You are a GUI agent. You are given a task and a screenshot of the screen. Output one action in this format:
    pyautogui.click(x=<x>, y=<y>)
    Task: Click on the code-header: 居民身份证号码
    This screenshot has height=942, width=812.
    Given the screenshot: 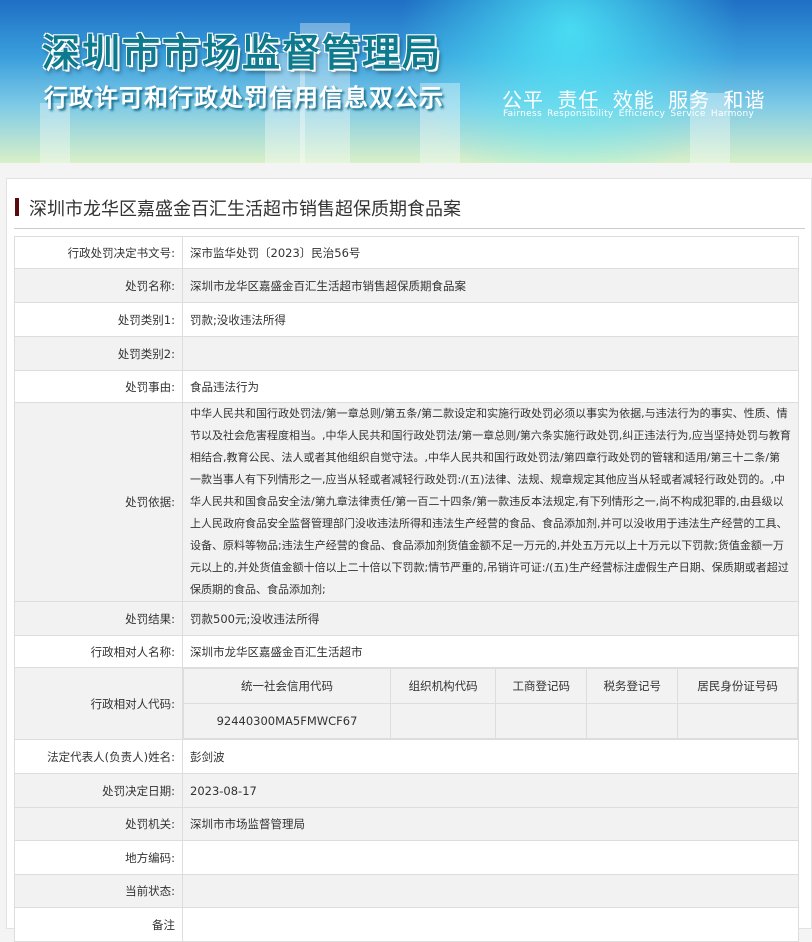 What is the action you would take?
    pyautogui.click(x=737, y=686)
    